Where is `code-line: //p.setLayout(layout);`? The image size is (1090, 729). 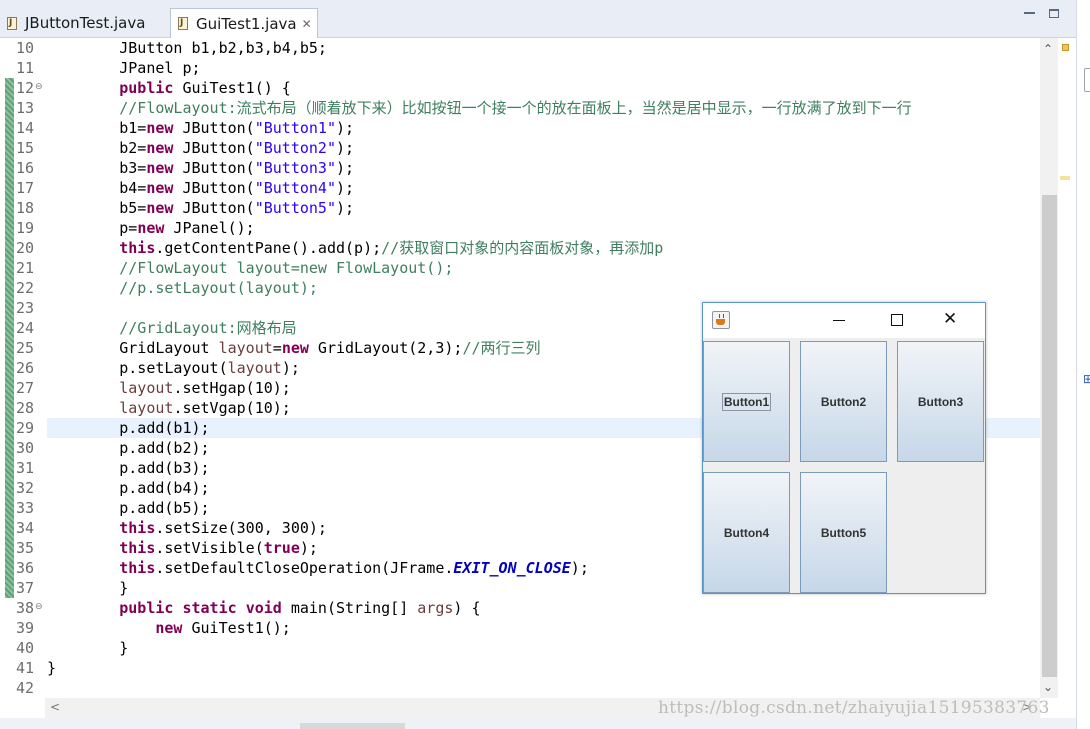
code-line: //p.setLayout(layout); is located at coordinates (182, 288).